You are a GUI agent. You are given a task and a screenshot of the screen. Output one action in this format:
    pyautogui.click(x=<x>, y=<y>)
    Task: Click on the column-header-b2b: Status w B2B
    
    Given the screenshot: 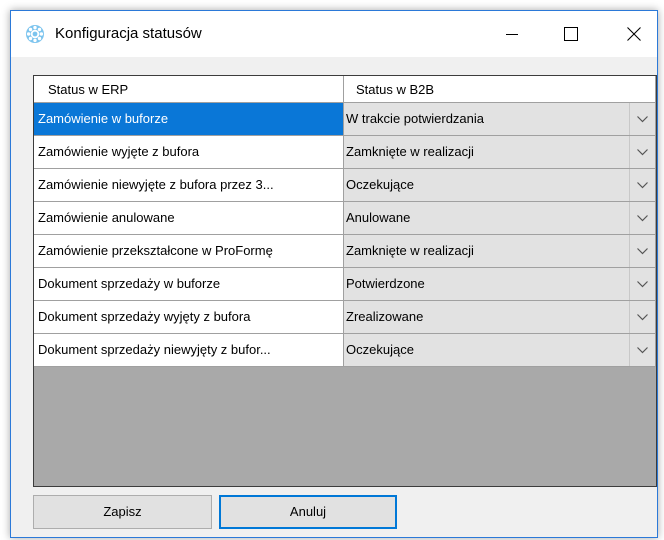 What is the action you would take?
    pyautogui.click(x=500, y=89)
    